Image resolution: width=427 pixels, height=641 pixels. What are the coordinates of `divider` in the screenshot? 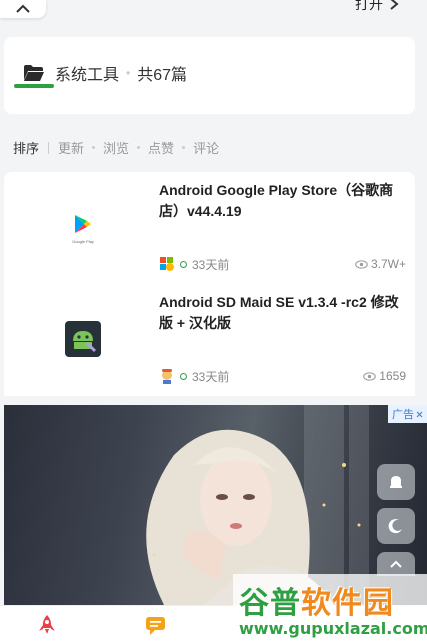 It's located at (49, 147).